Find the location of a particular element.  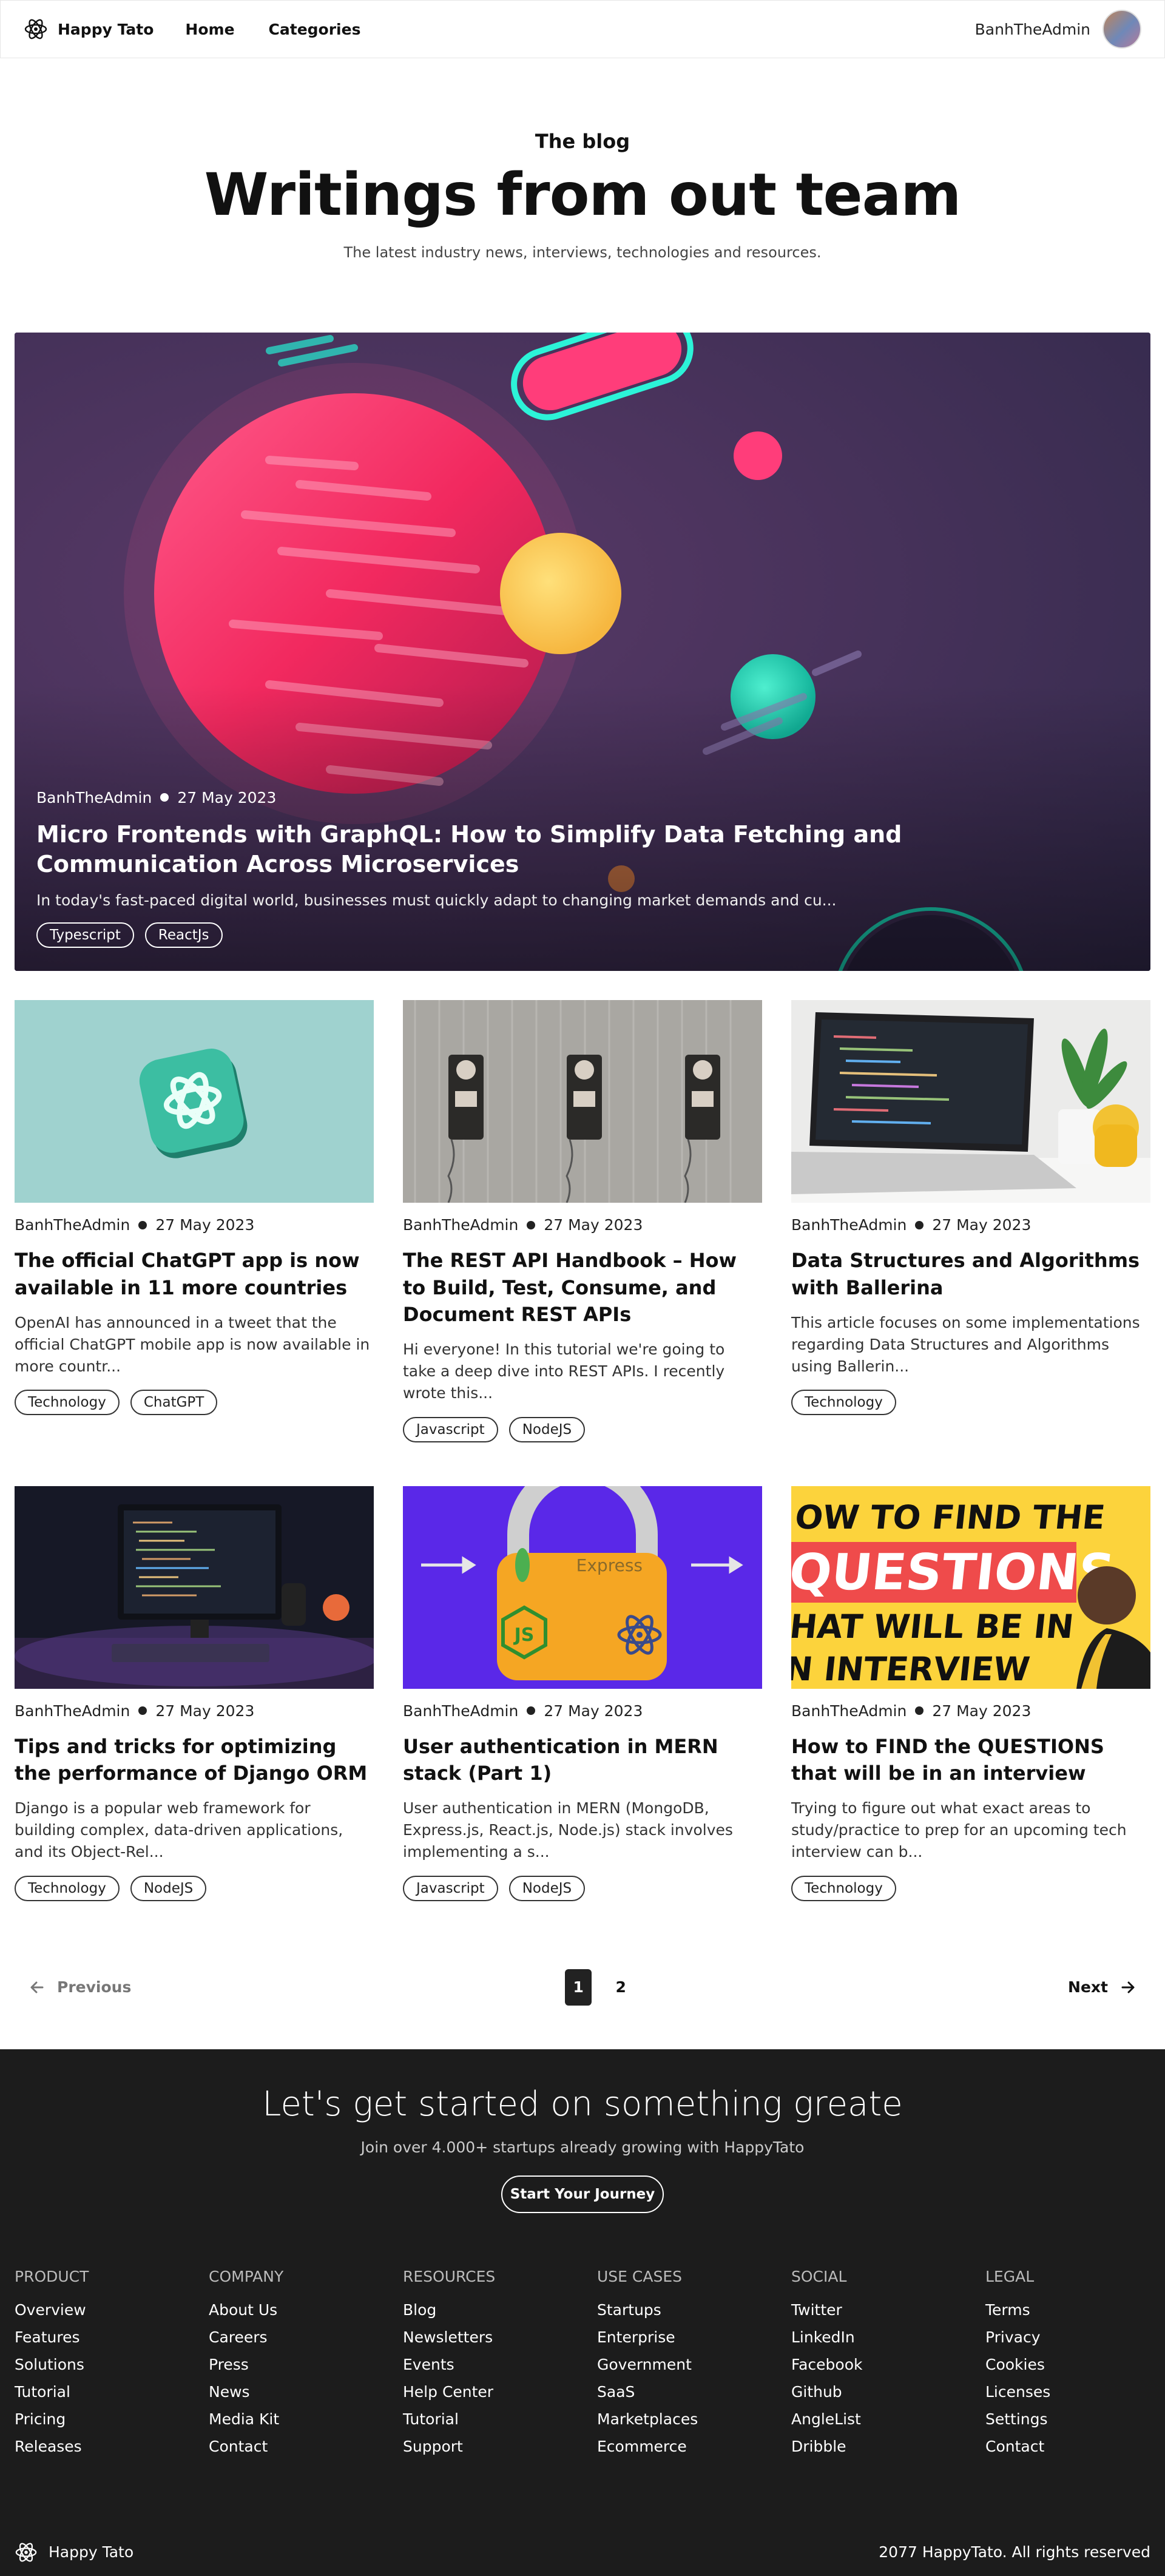

footer-brand-name: Happy Tato is located at coordinates (91, 2552).